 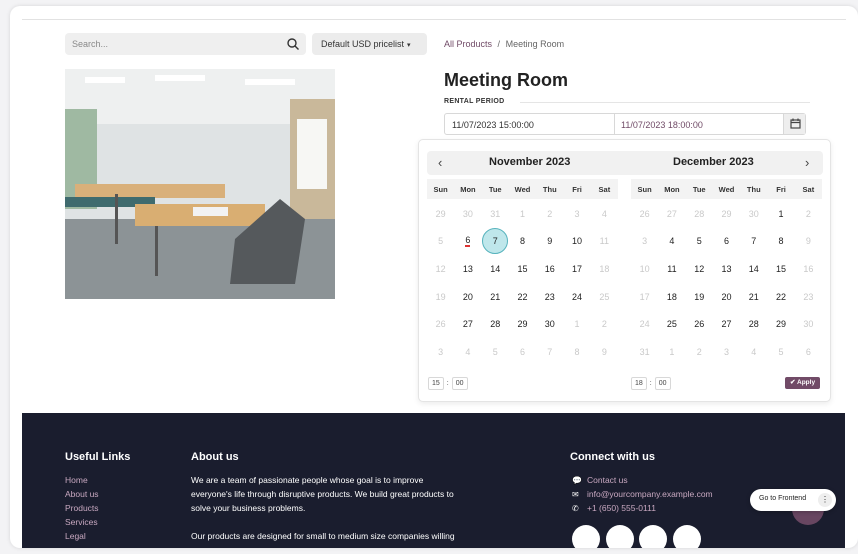 What do you see at coordinates (577, 351) in the screenshot?
I see `calendar-day-number: 8` at bounding box center [577, 351].